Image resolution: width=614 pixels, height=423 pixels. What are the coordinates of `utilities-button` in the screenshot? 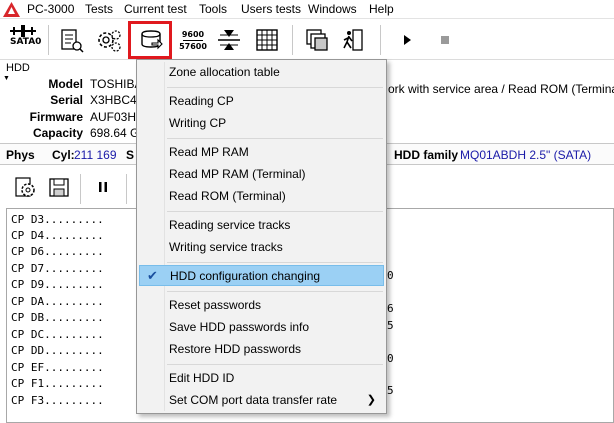 It's located at (109, 40).